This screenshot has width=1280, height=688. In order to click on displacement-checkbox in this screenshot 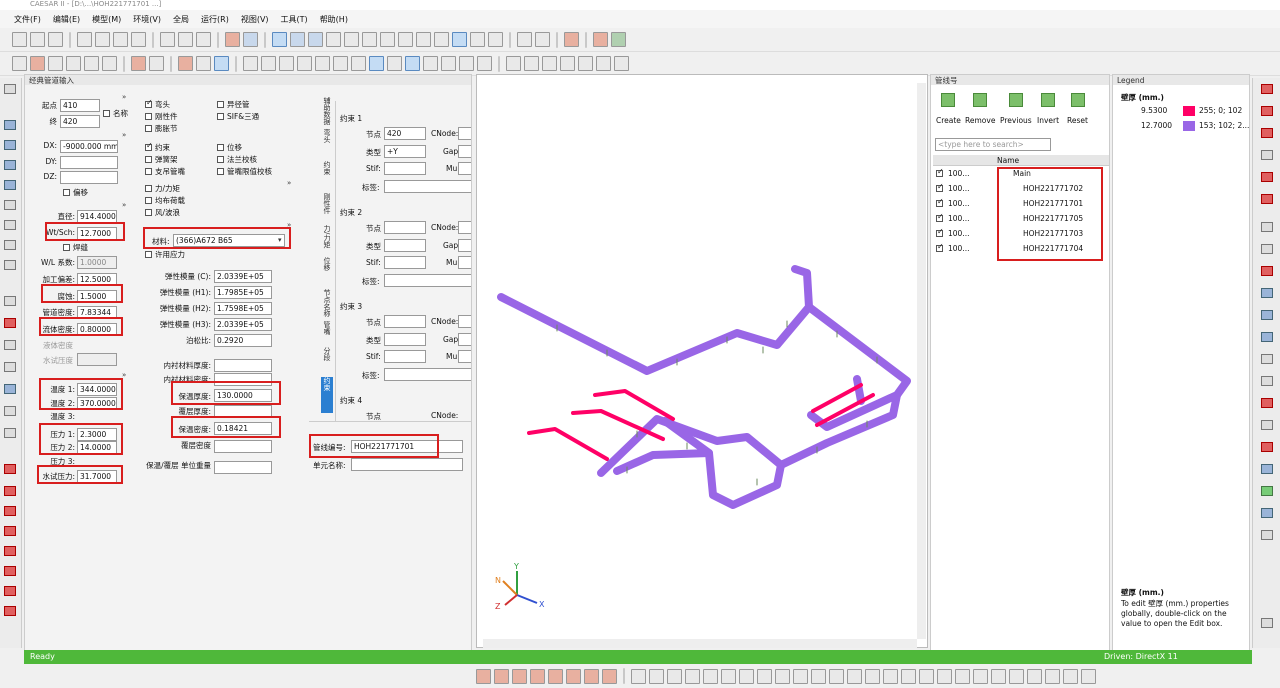, I will do `click(220, 147)`.